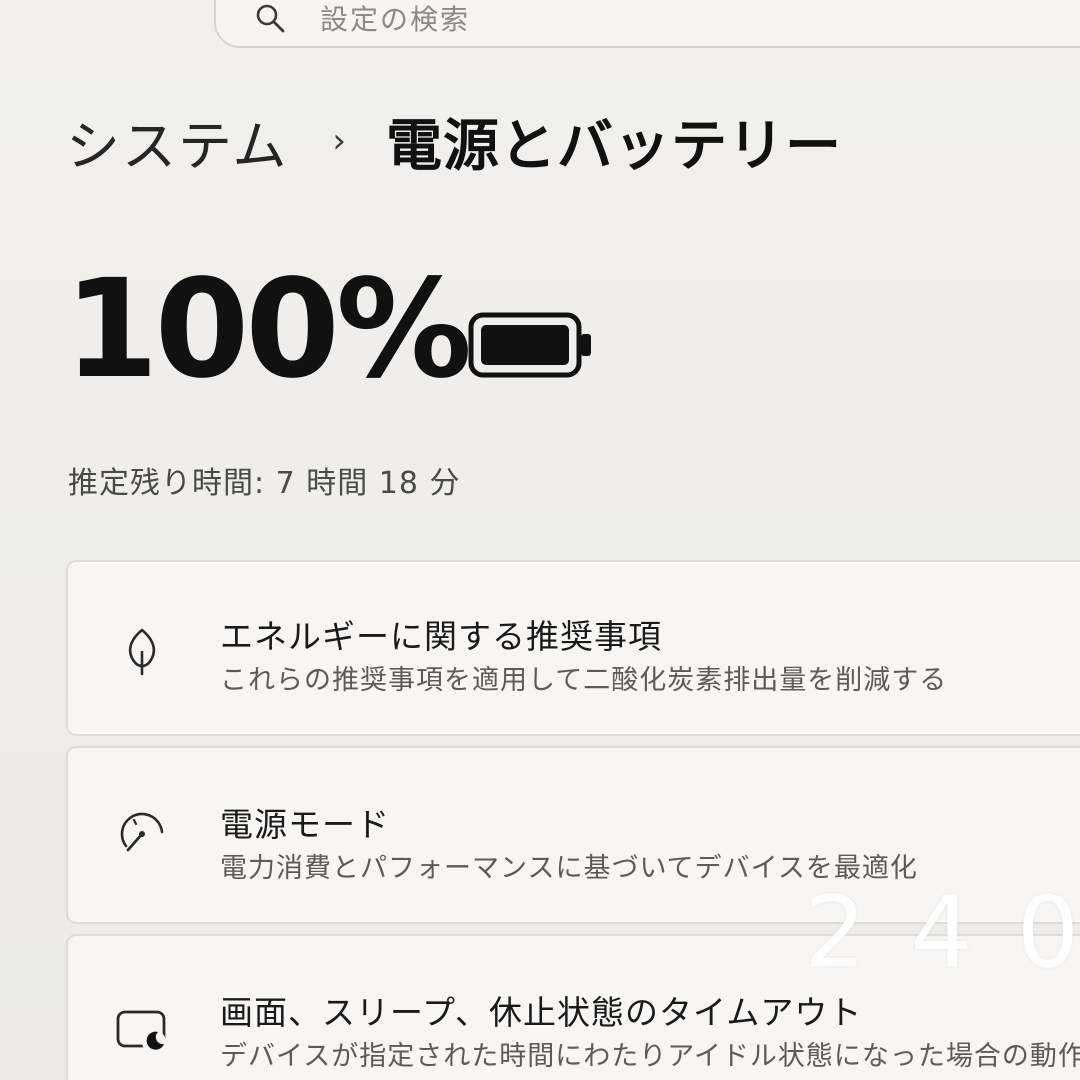 This screenshot has width=1080, height=1080. I want to click on card-description: これらの推奨事項を適用して二酸化炭素排出量を削減する, so click(584, 680).